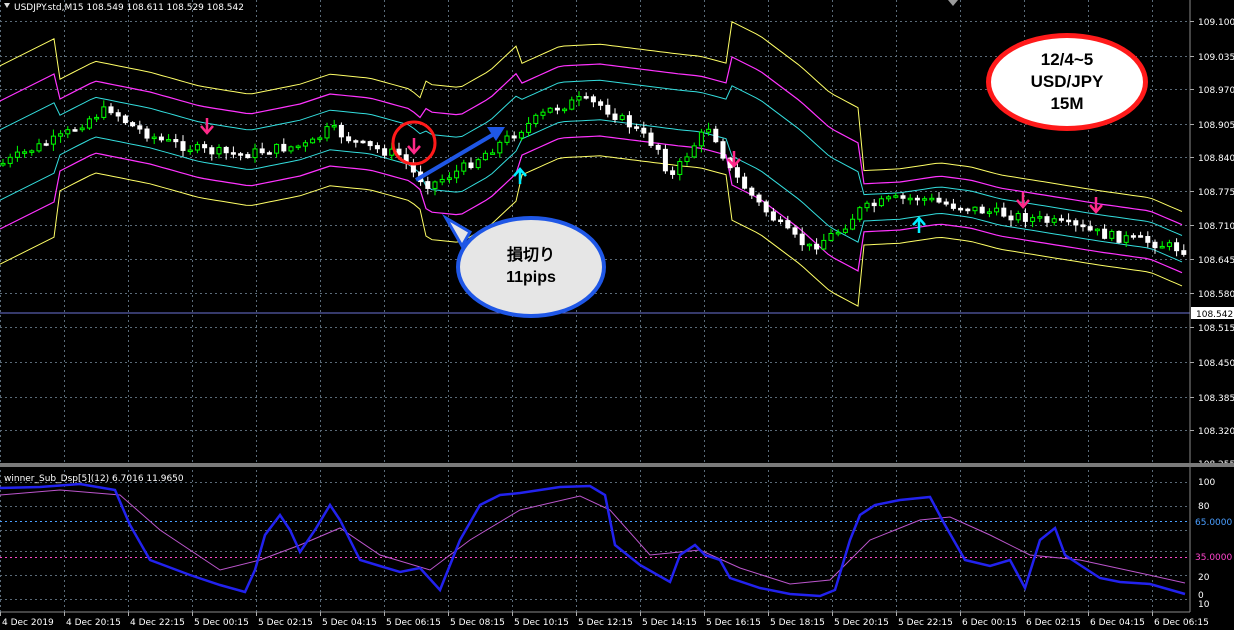  Describe the element at coordinates (221, 623) in the screenshot. I see `time-tick-label: 5 Dec 00:15` at that location.